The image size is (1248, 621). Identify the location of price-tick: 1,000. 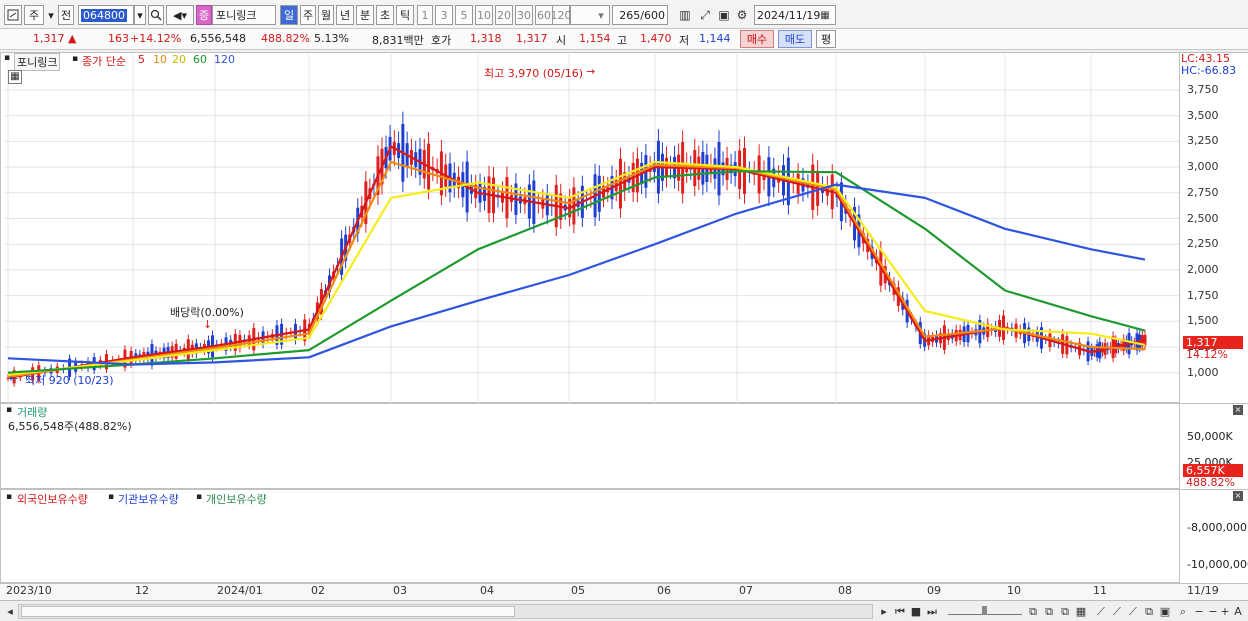
(1203, 372).